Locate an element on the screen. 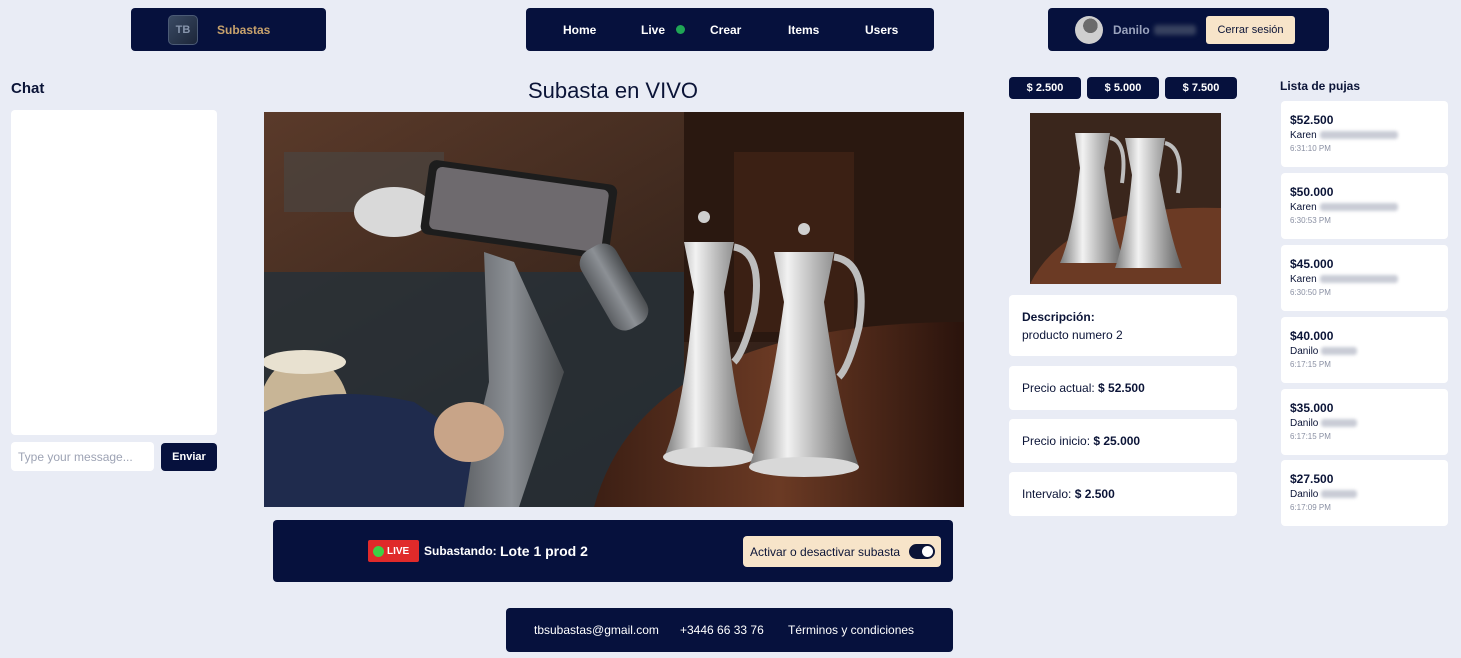 The width and height of the screenshot is (1461, 658). bid-list-item: $52.500 Karen 6:31:10 PM is located at coordinates (1364, 134).